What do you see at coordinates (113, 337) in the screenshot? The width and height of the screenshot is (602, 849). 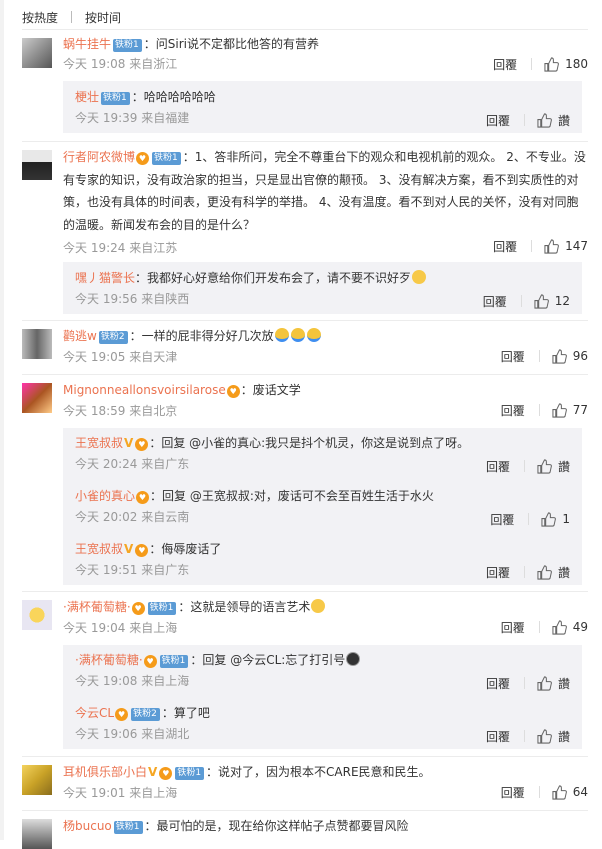 I see `fan-badge: 铁粉2` at bounding box center [113, 337].